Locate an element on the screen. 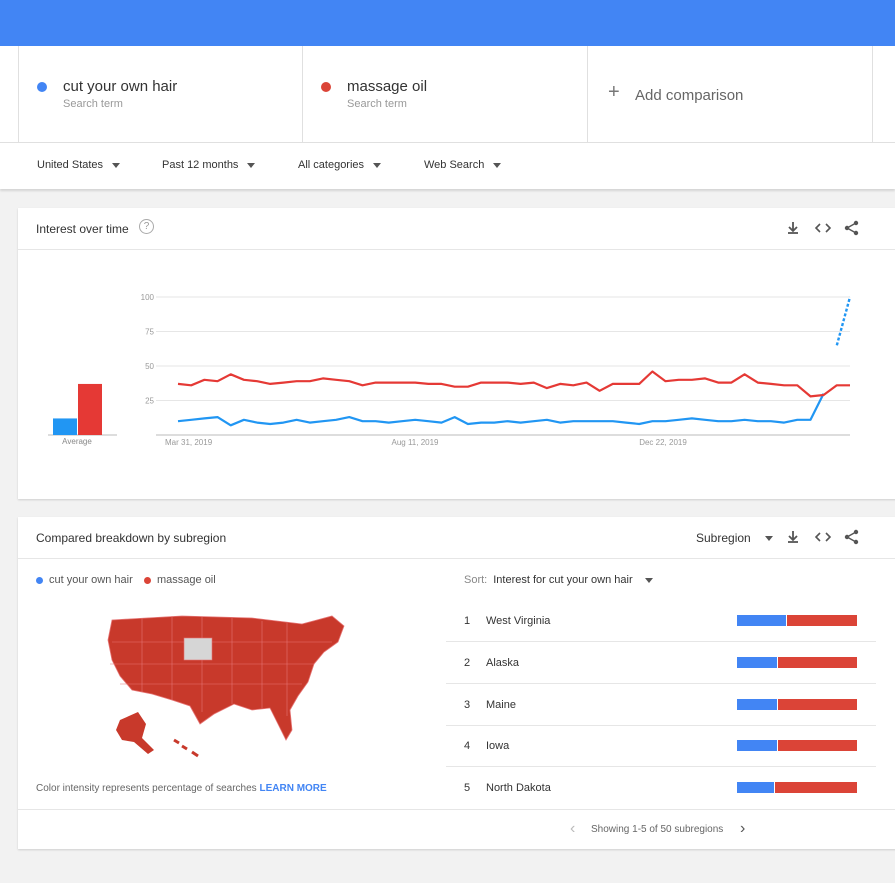 Image resolution: width=895 pixels, height=883 pixels. legend-item-red: massage oil is located at coordinates (180, 580).